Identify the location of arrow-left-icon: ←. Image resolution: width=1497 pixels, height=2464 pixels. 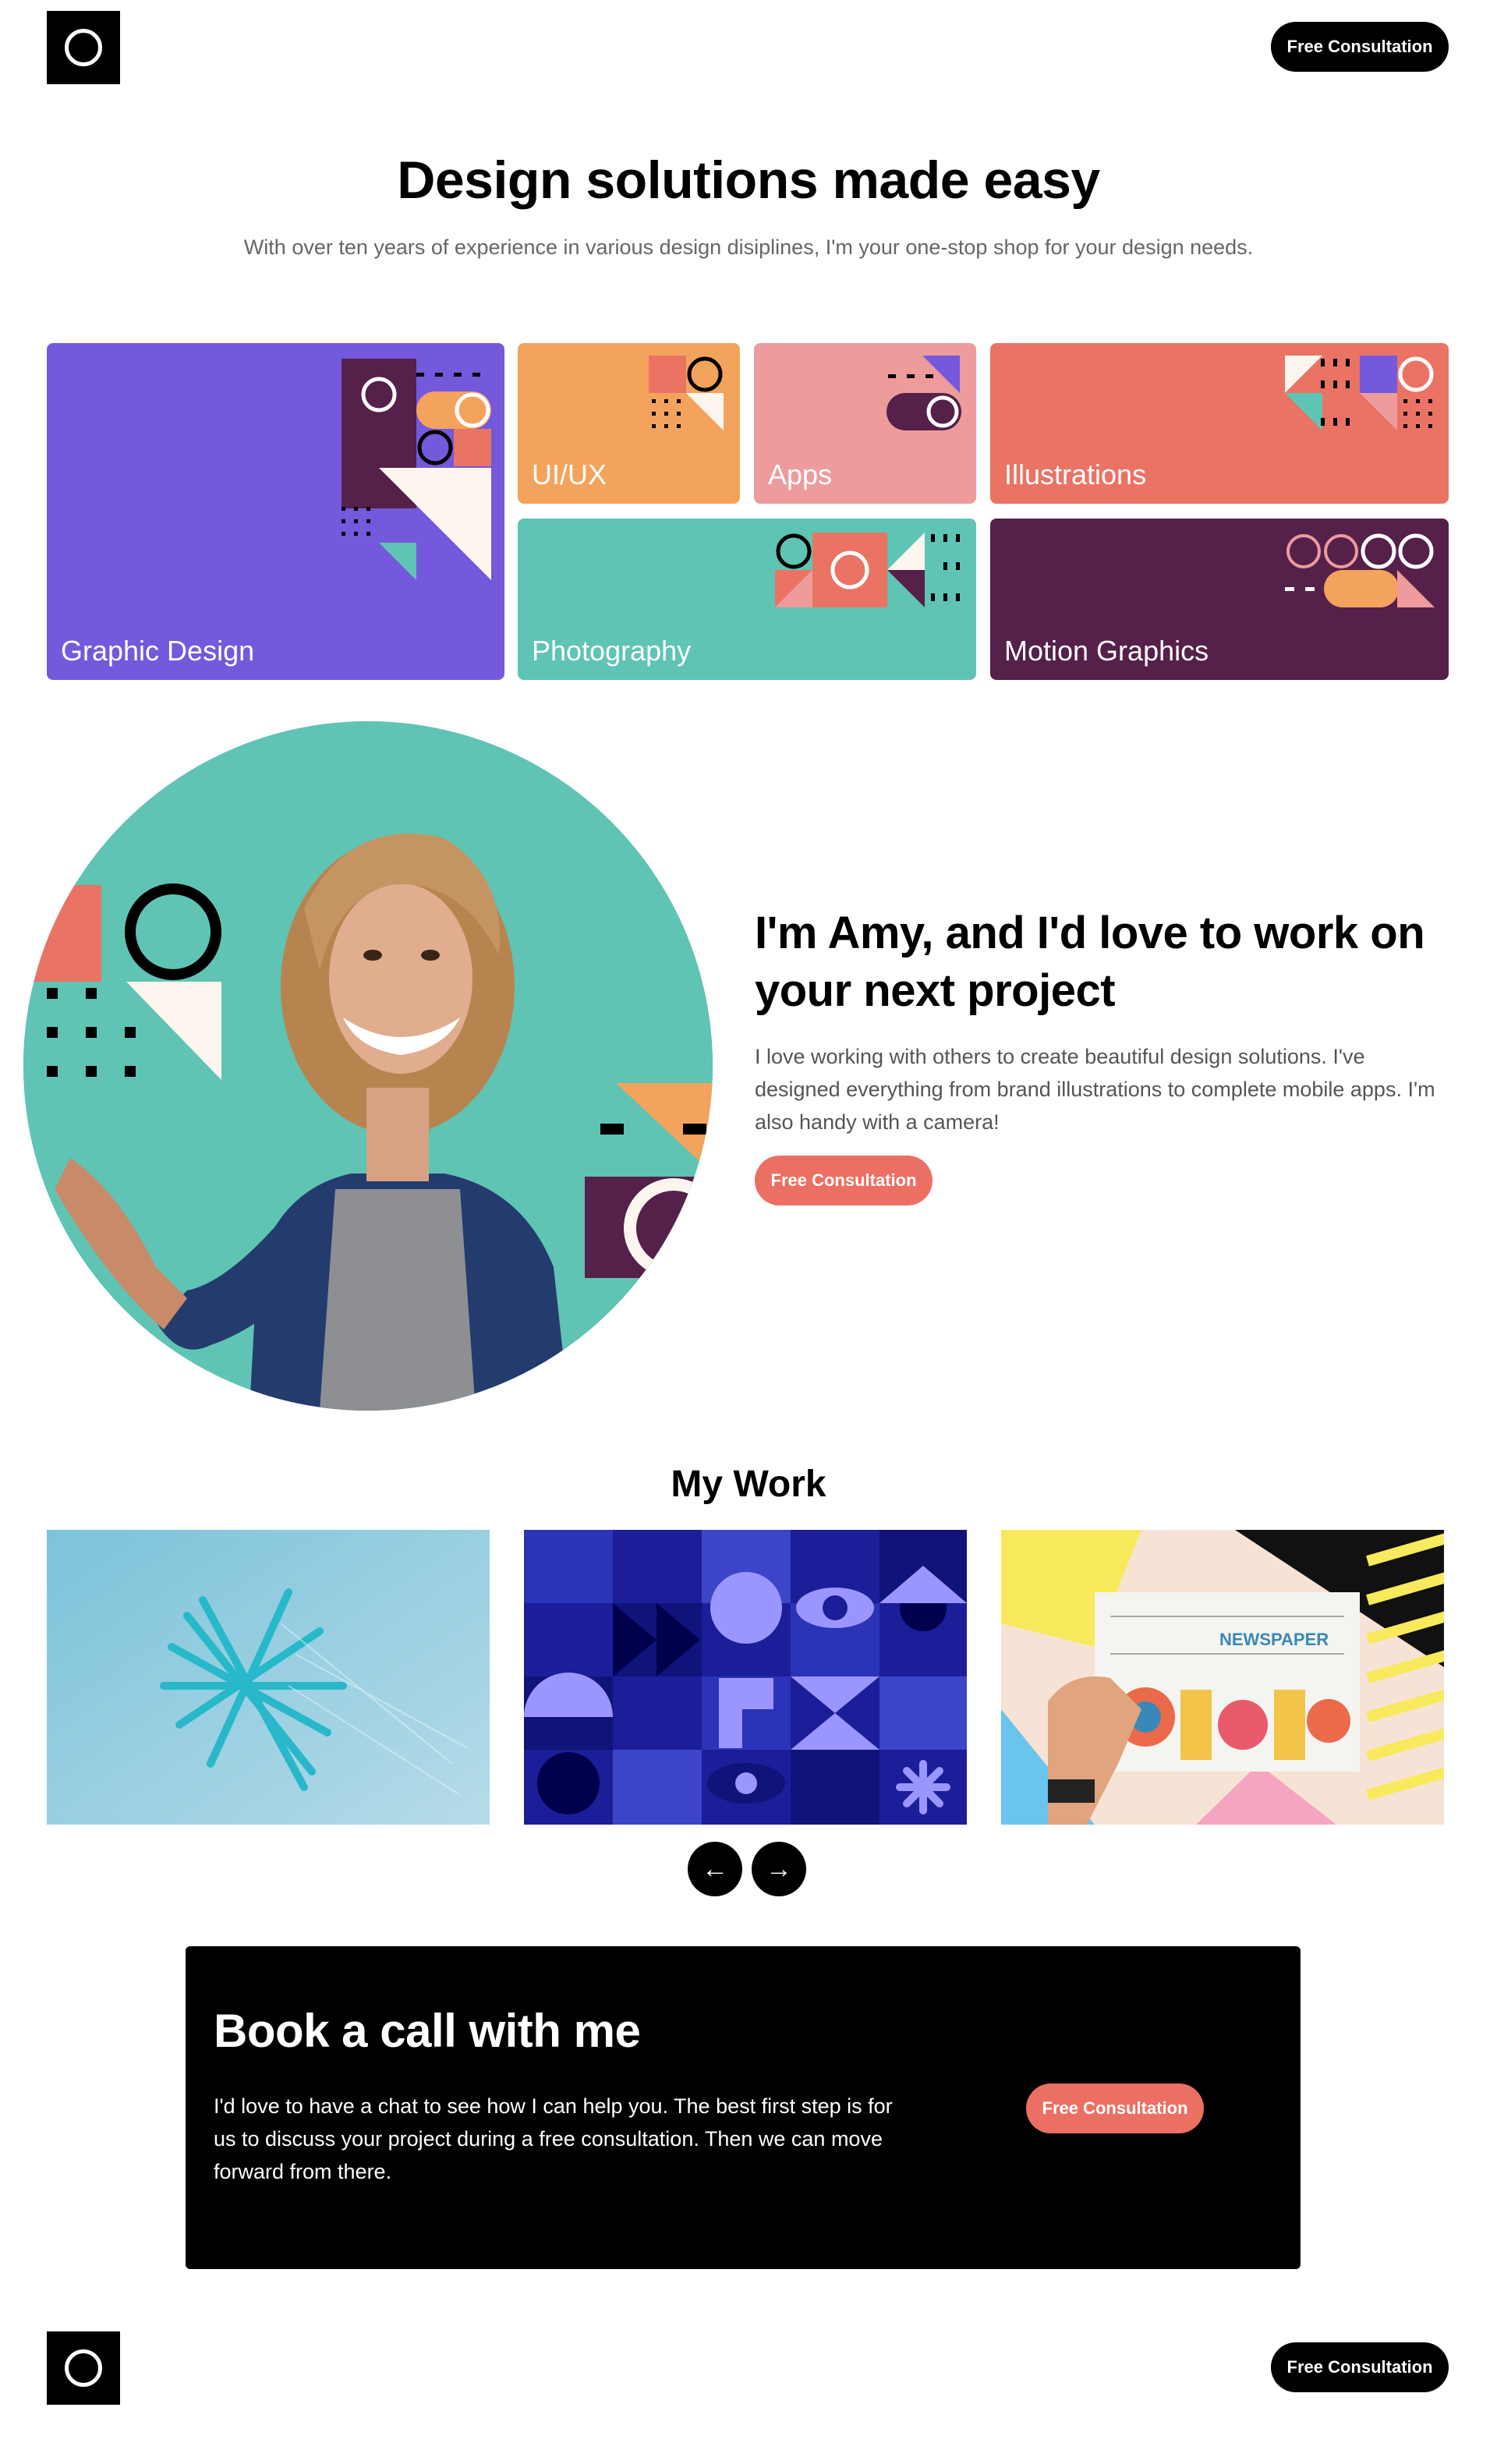
(715, 1868).